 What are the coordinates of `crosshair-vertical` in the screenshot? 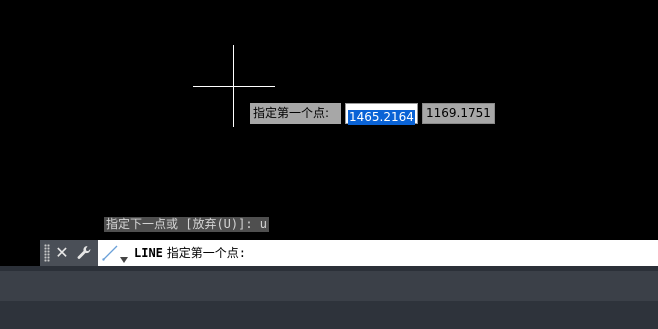 It's located at (233, 86).